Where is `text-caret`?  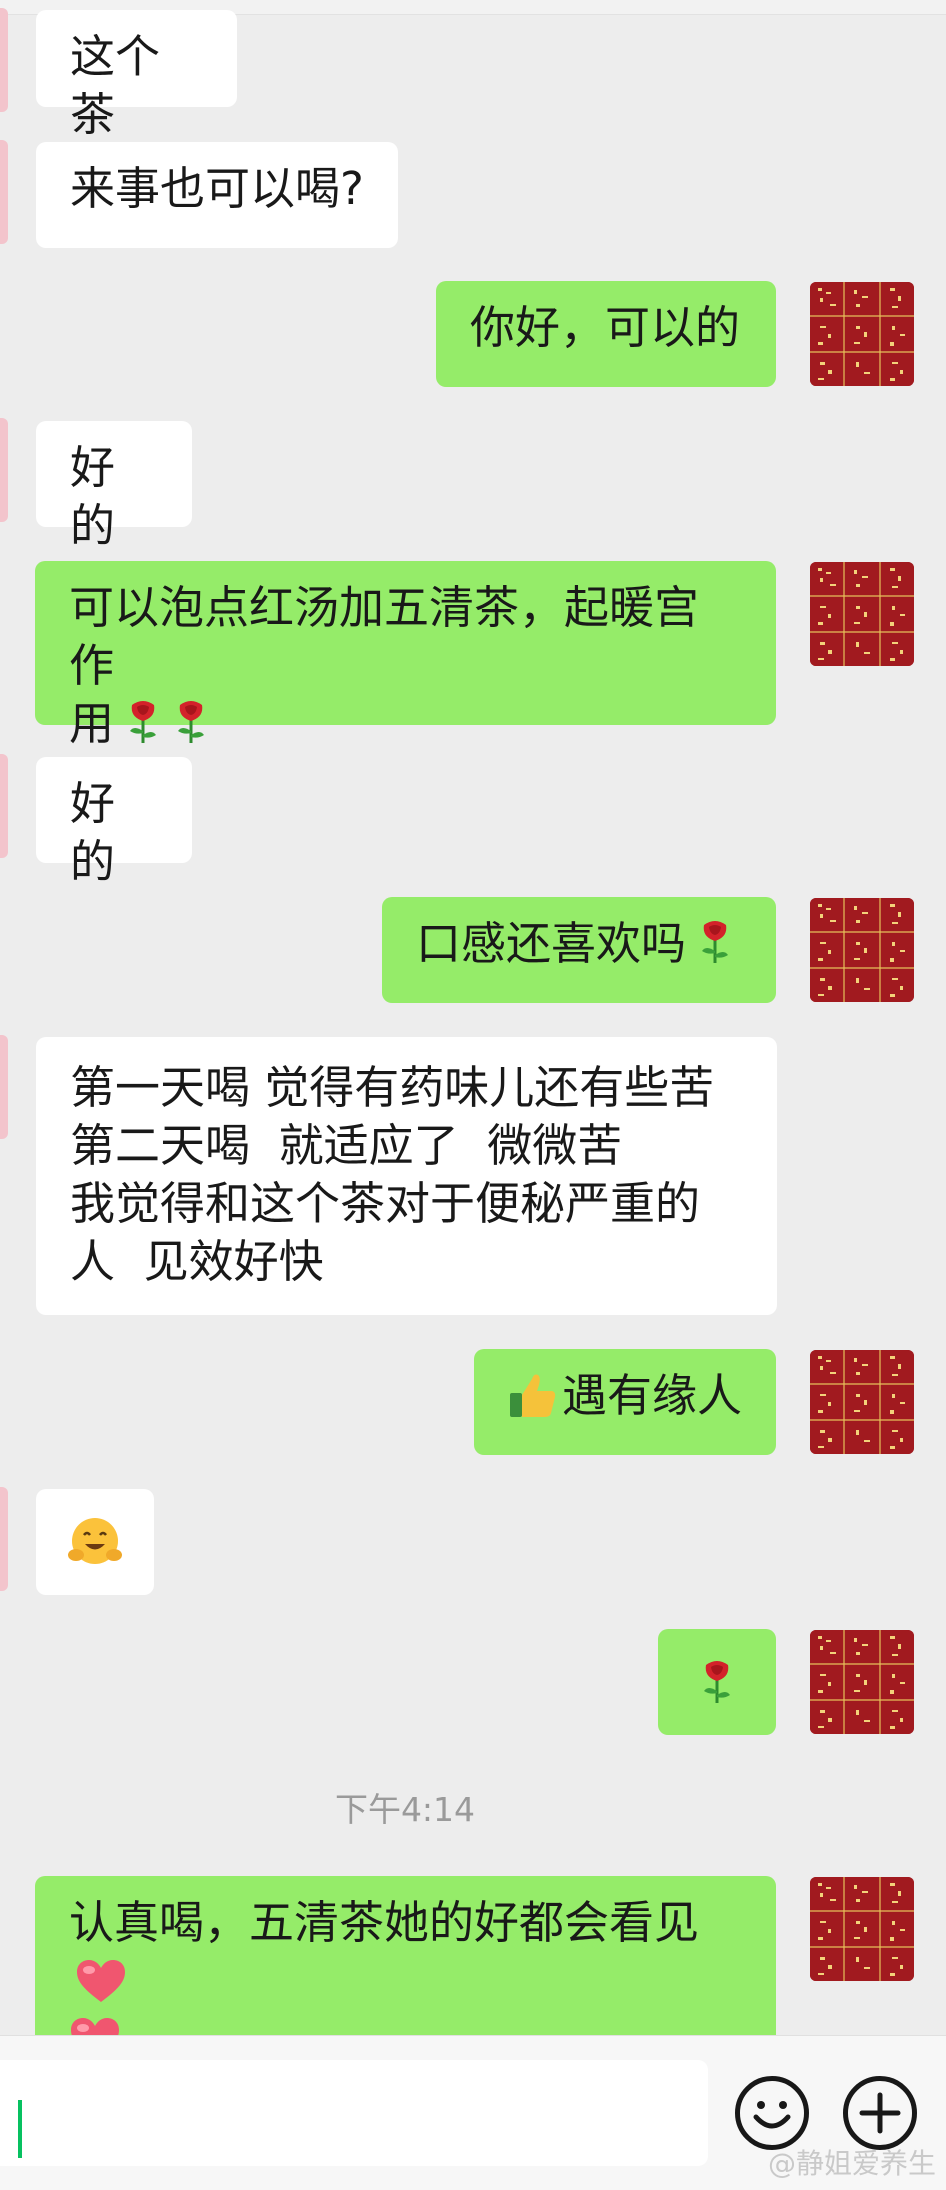
text-caret is located at coordinates (20, 2129).